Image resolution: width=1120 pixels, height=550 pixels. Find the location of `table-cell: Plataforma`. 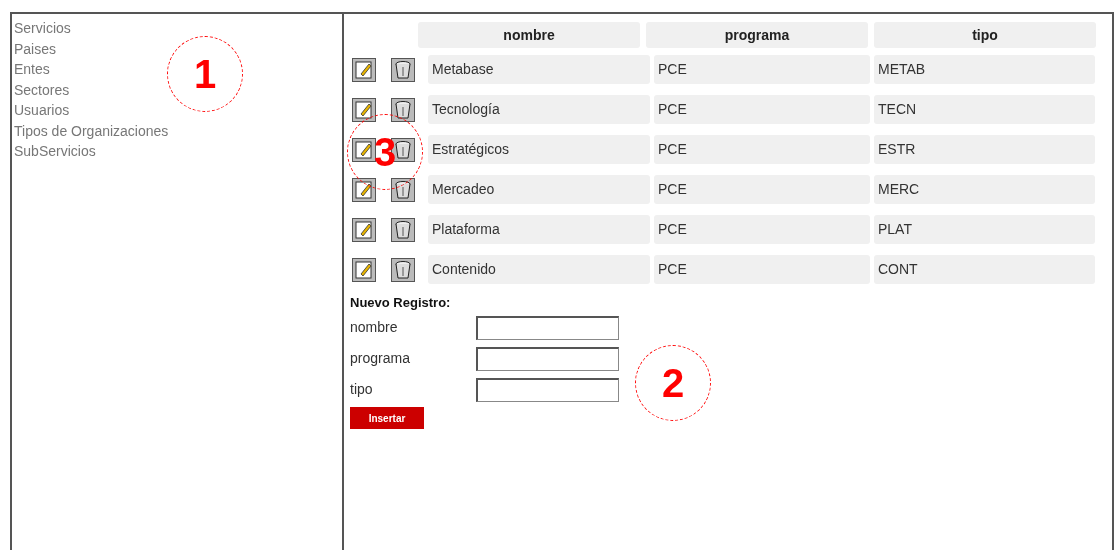

table-cell: Plataforma is located at coordinates (539, 229).